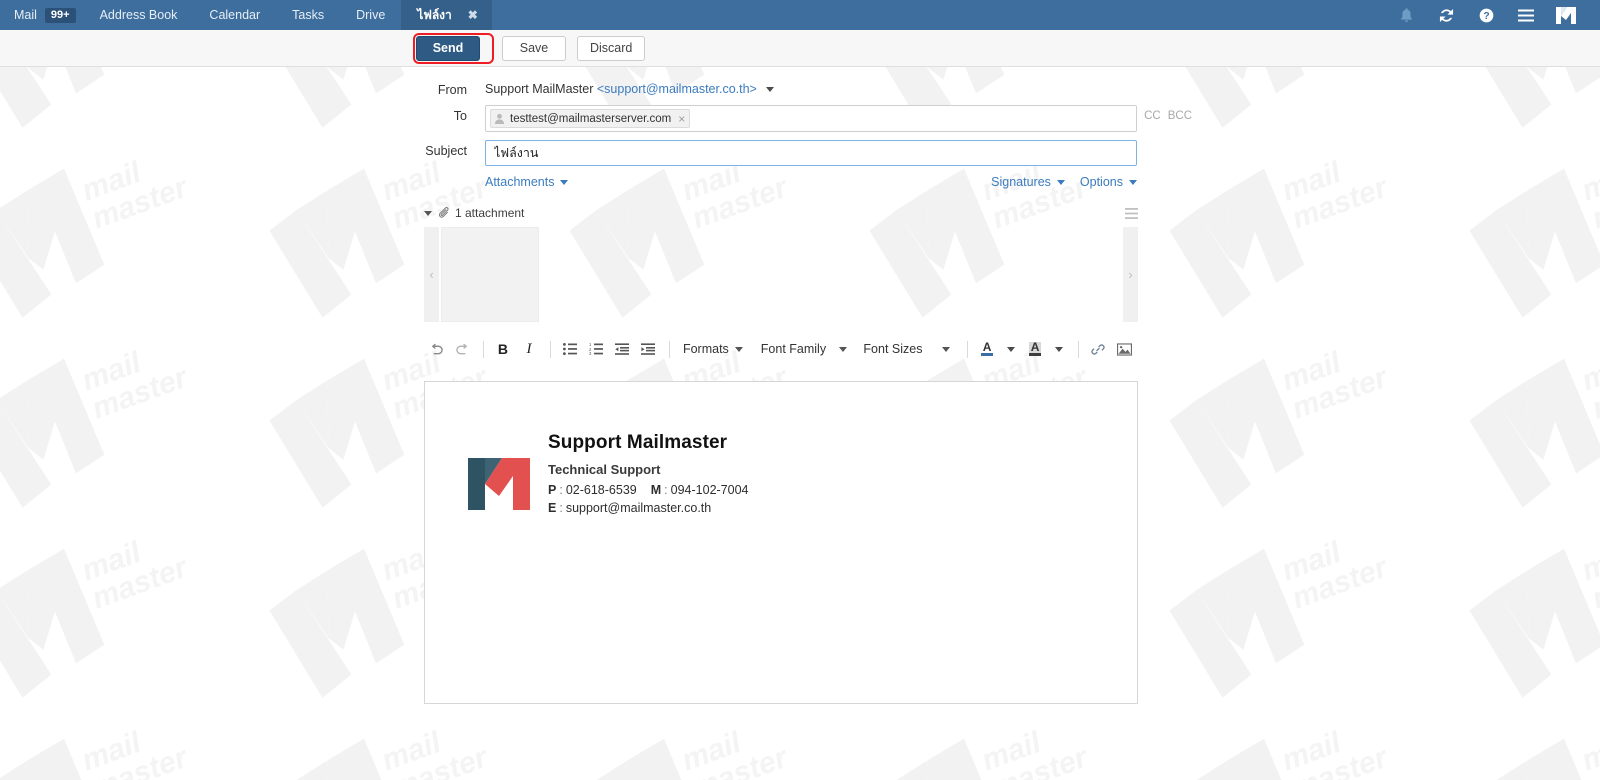 The image size is (1600, 780). What do you see at coordinates (1108, 182) in the screenshot?
I see `options-dropdown: Options` at bounding box center [1108, 182].